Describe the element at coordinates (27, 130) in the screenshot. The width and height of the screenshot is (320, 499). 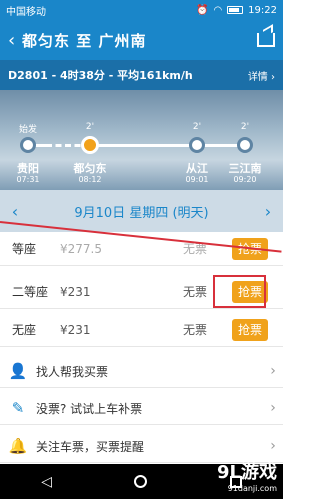
I see `station-mark: 始发` at that location.